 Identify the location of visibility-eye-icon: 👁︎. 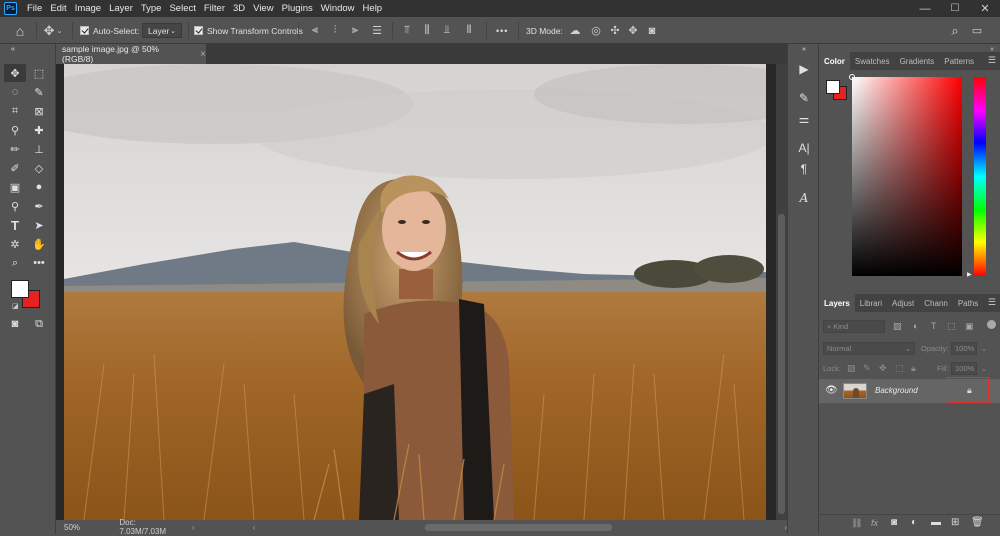
(831, 390).